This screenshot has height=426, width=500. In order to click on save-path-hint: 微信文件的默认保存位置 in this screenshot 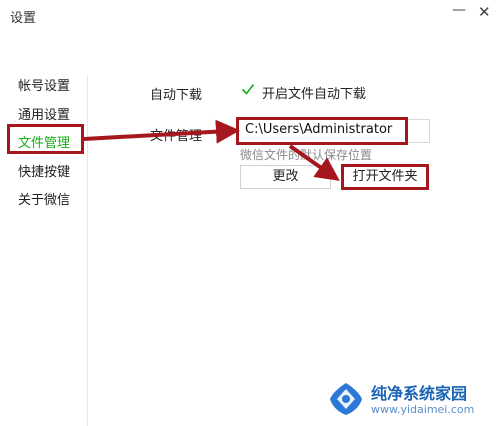, I will do `click(306, 155)`.